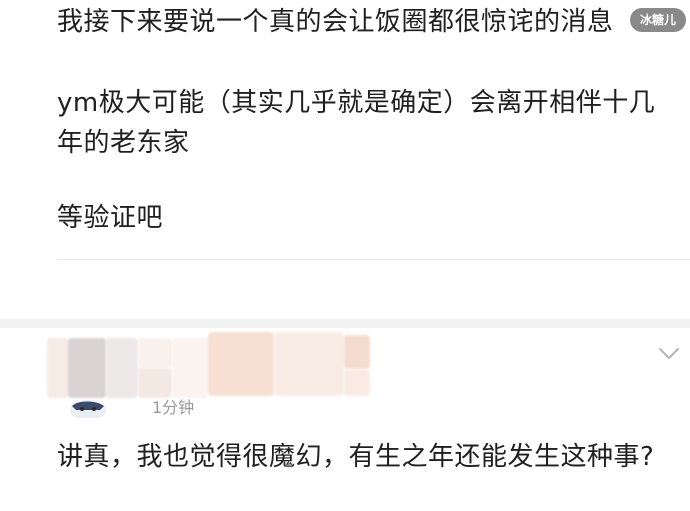 This screenshot has height=511, width=690. What do you see at coordinates (110, 218) in the screenshot?
I see `post-text-line-3: 等验证吧` at bounding box center [110, 218].